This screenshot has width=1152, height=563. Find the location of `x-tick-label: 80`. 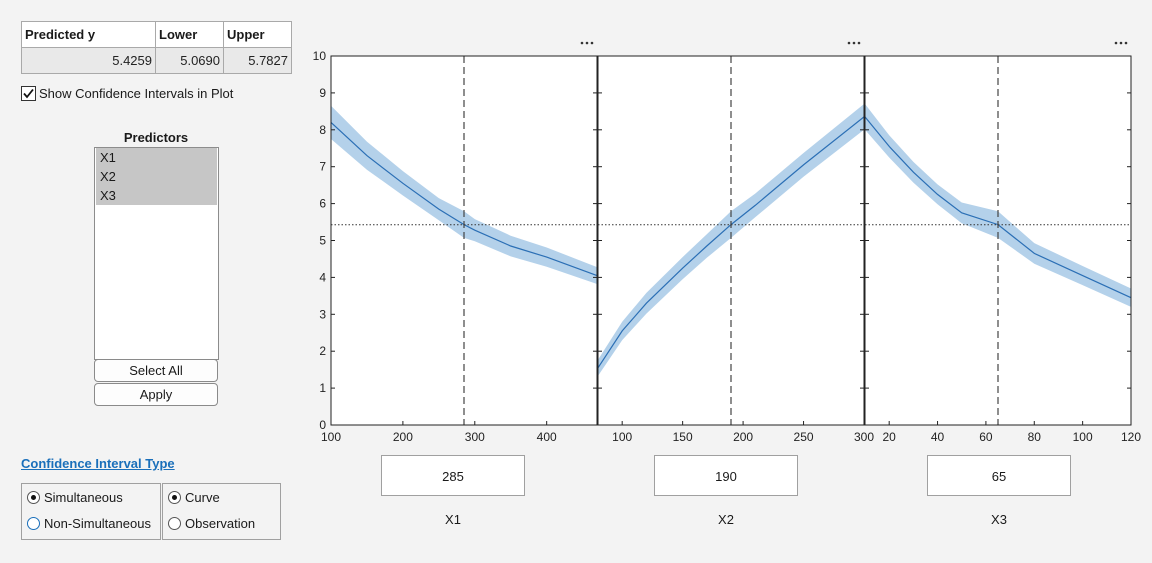

x-tick-label: 80 is located at coordinates (1035, 437).